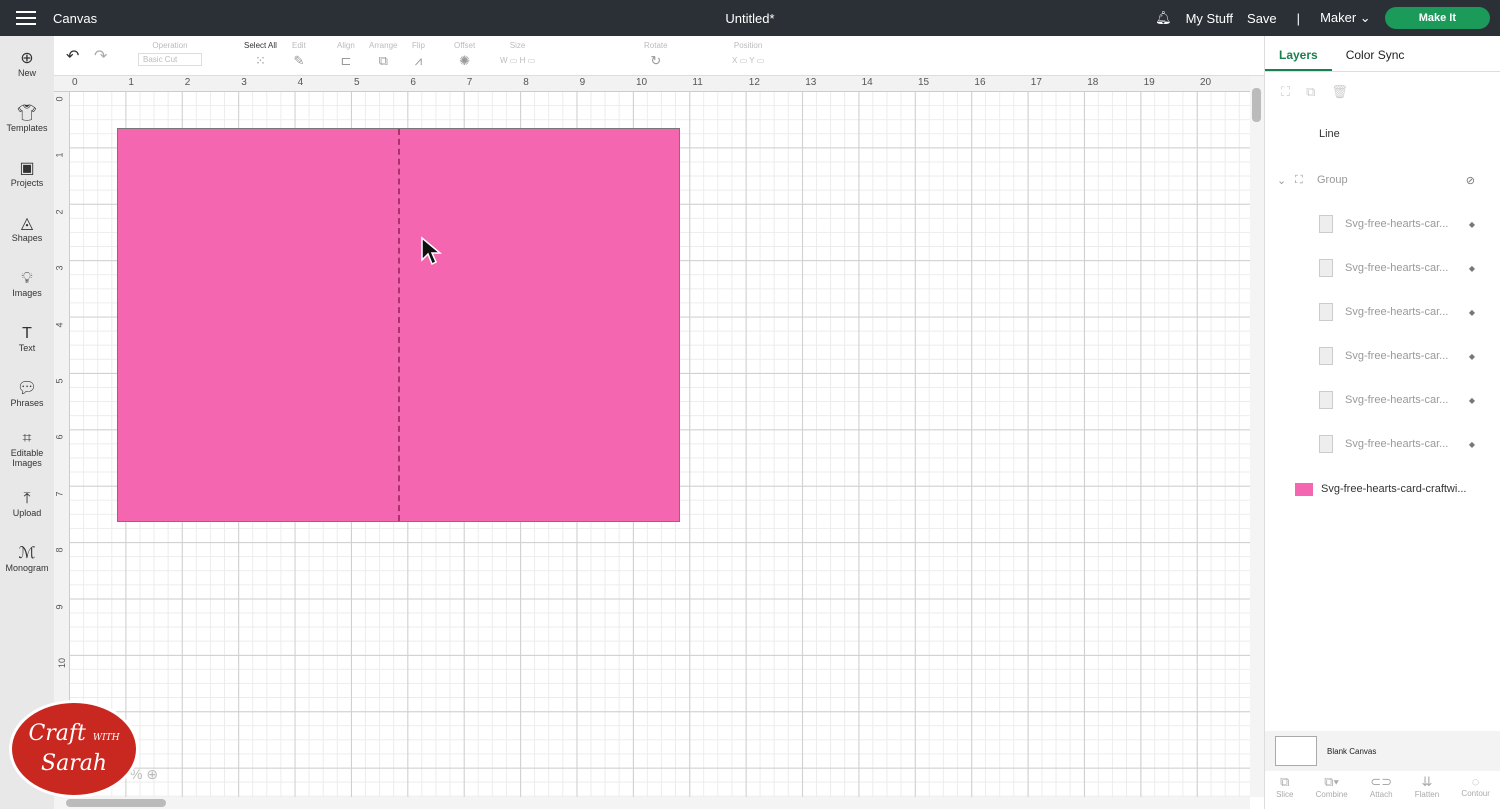 The width and height of the screenshot is (1500, 809). What do you see at coordinates (72, 56) in the screenshot?
I see `undo-icon: ↶` at bounding box center [72, 56].